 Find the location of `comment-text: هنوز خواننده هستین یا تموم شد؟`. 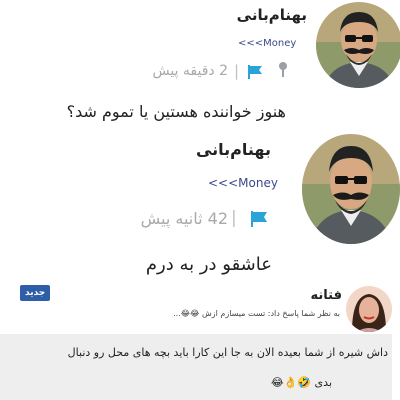

comment-text: هنوز خواننده هستین یا تموم شد؟ is located at coordinates (176, 111).